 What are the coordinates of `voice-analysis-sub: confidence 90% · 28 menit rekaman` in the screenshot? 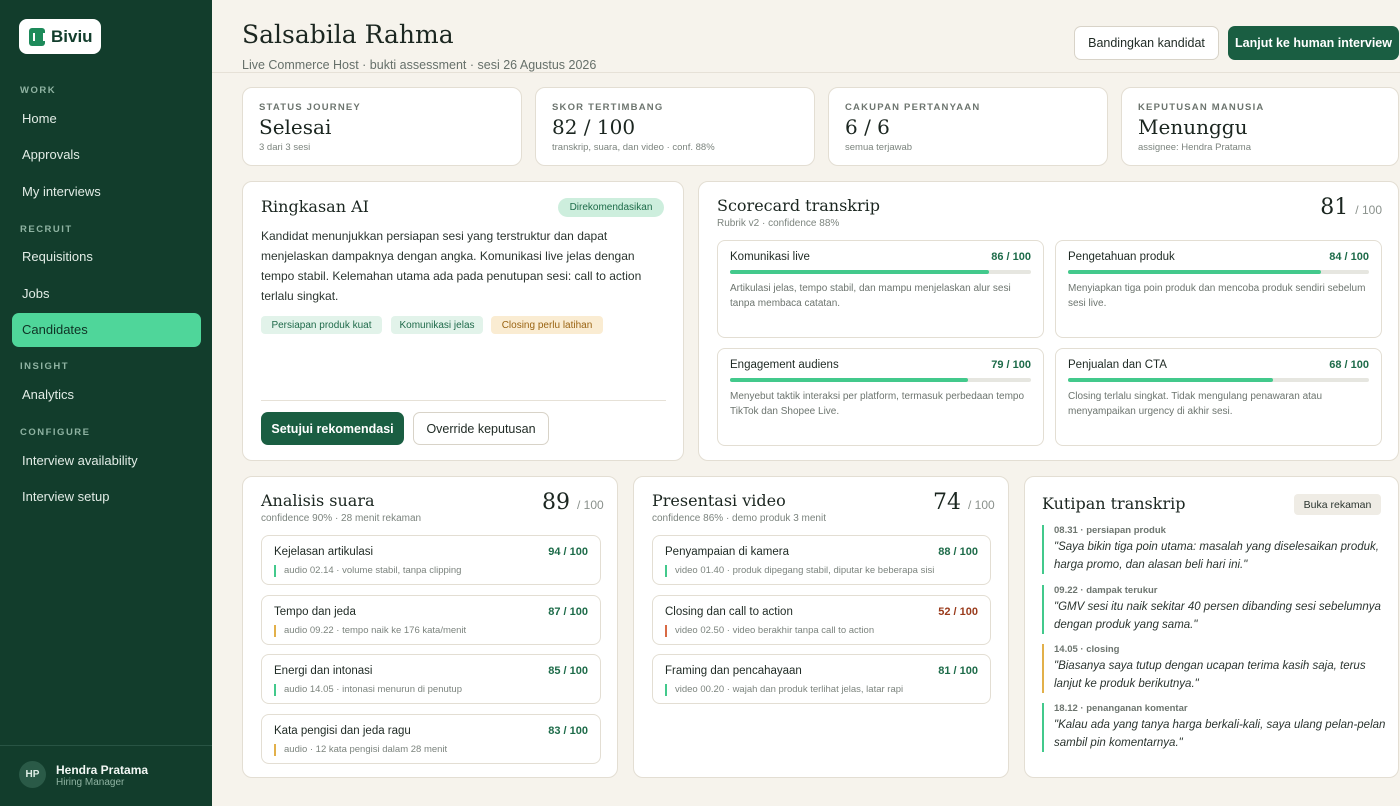 It's located at (341, 518).